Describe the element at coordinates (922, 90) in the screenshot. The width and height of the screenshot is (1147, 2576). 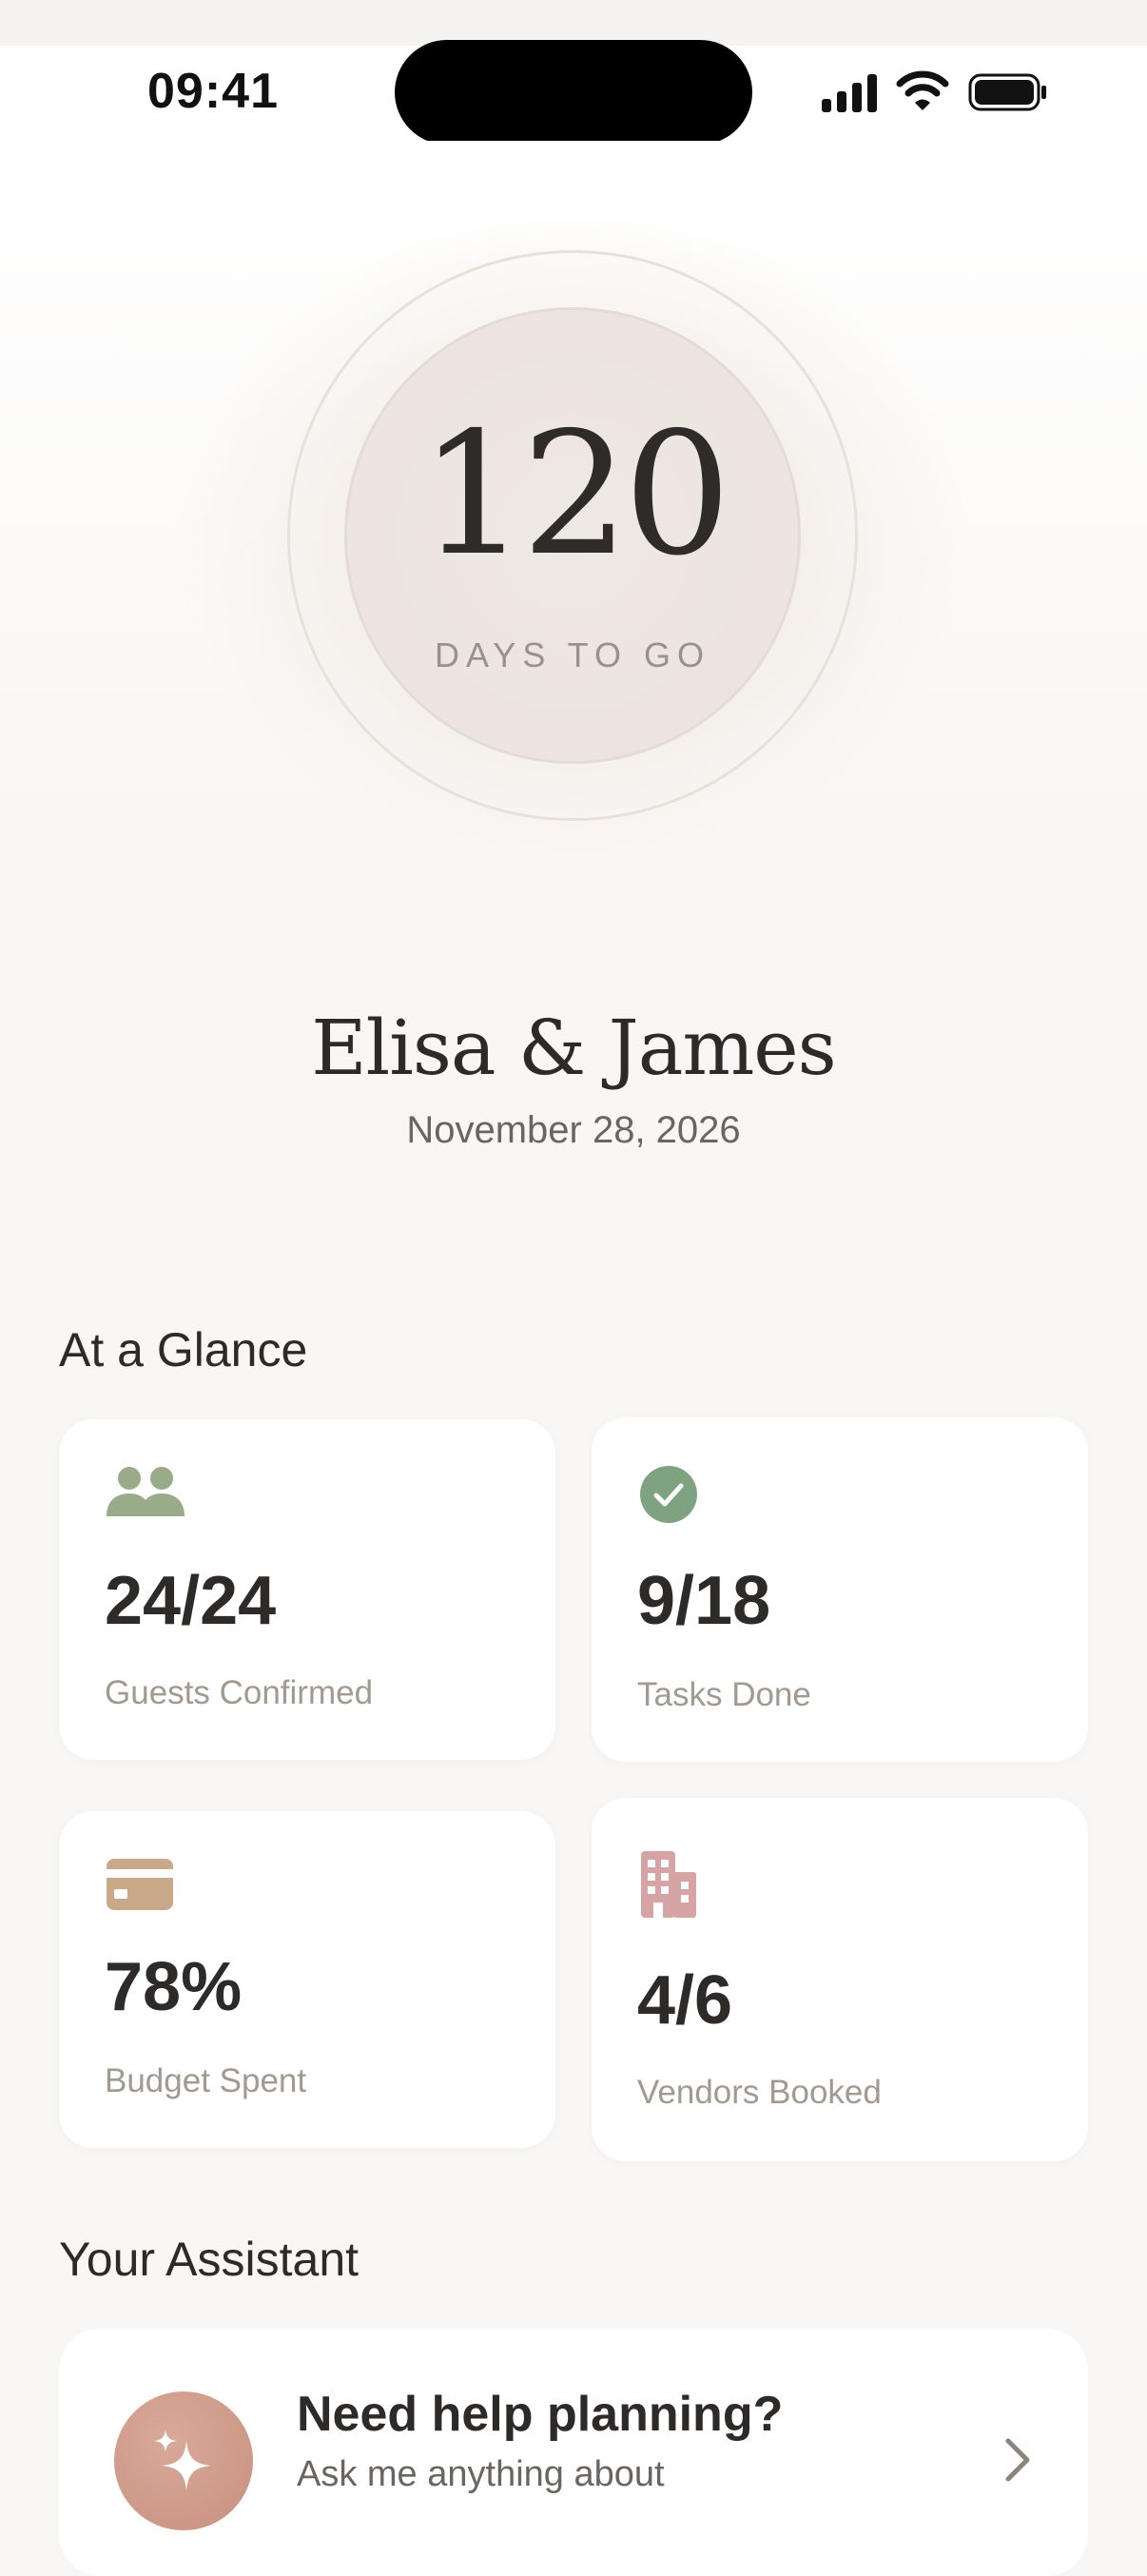
I see `wifi-icon` at that location.